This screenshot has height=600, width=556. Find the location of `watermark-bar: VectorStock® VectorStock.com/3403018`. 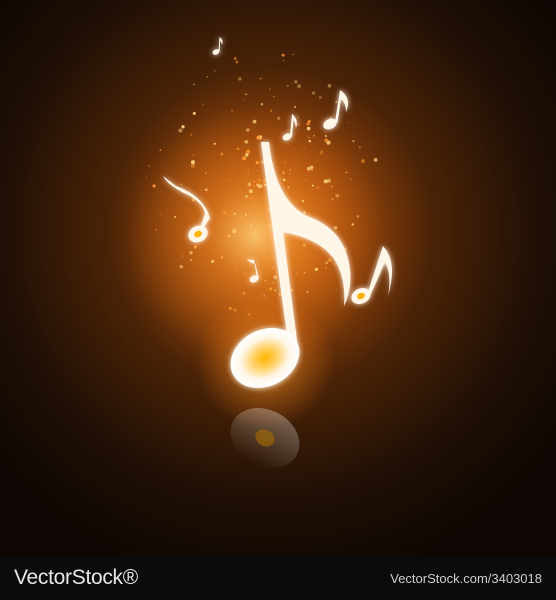

watermark-bar: VectorStock® VectorStock.com/3403018 is located at coordinates (278, 578).